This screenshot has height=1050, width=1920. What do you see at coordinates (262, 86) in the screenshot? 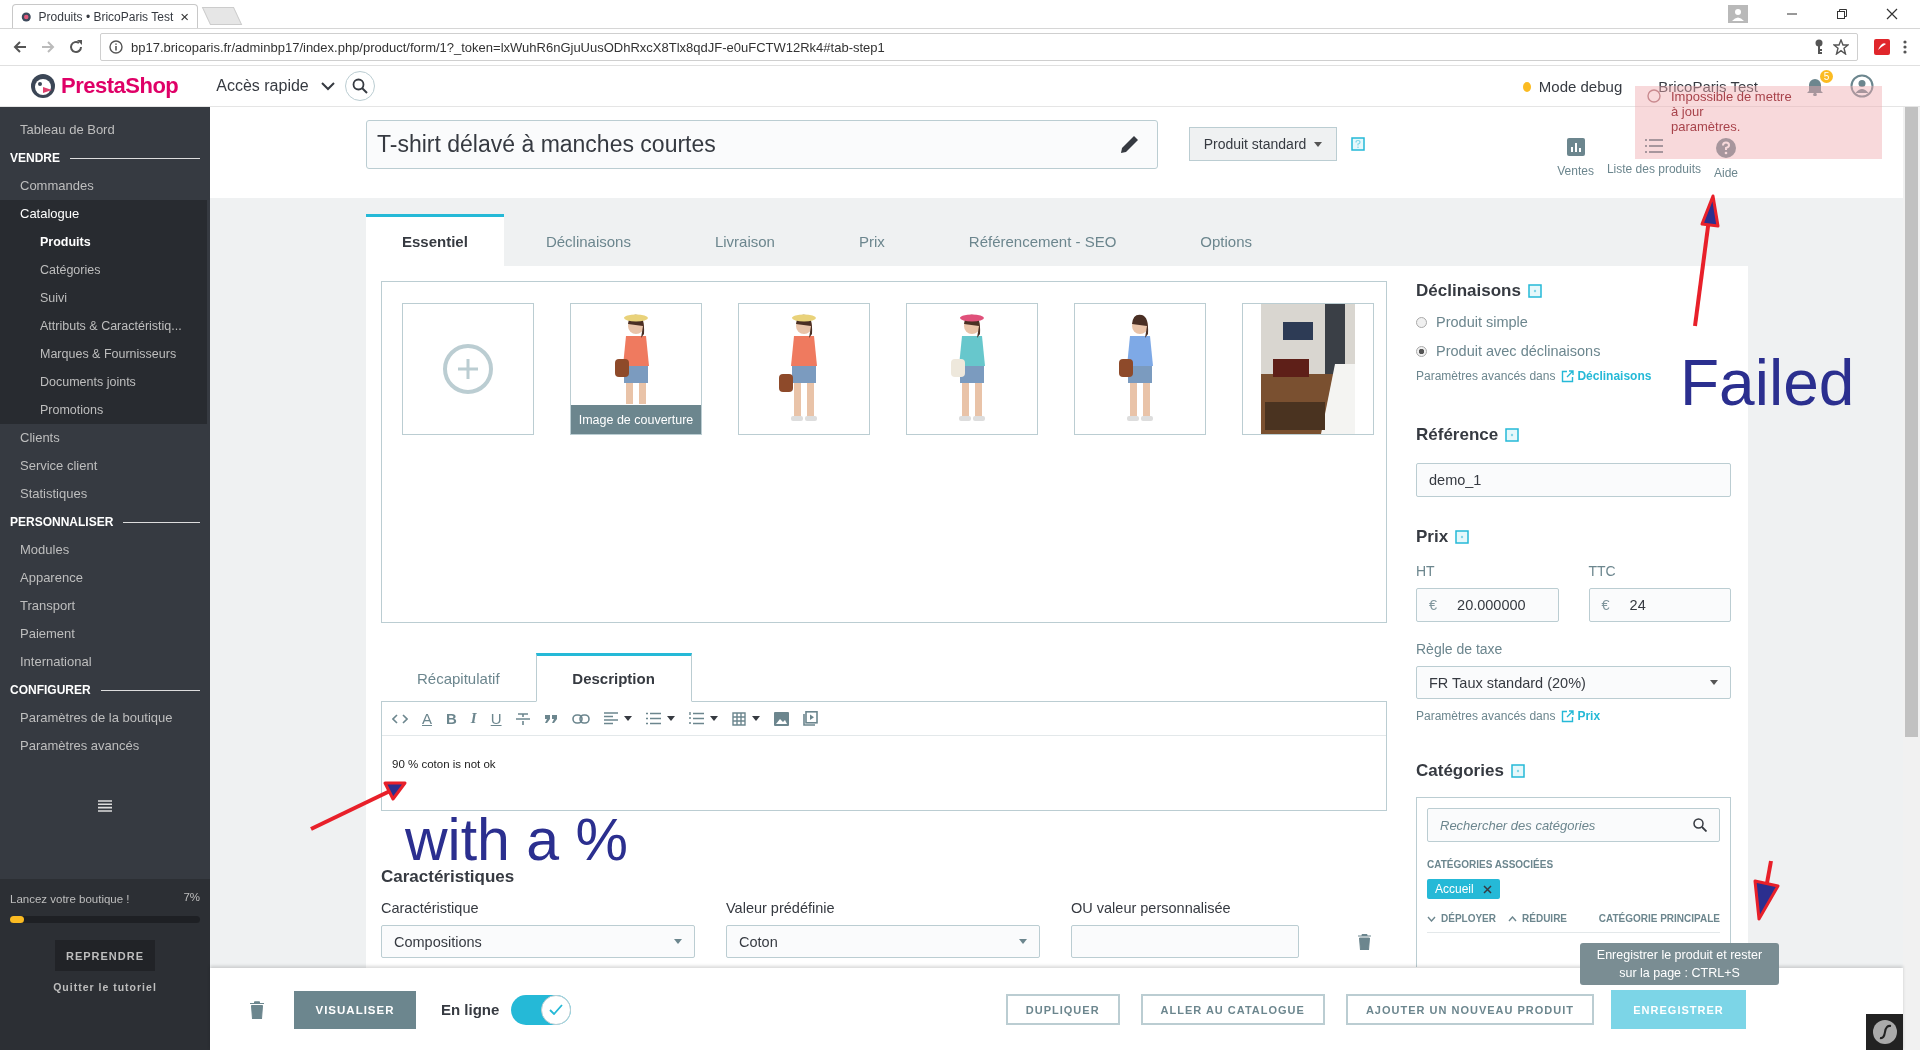
I see `quick-access-menu: Accès rapide` at bounding box center [262, 86].